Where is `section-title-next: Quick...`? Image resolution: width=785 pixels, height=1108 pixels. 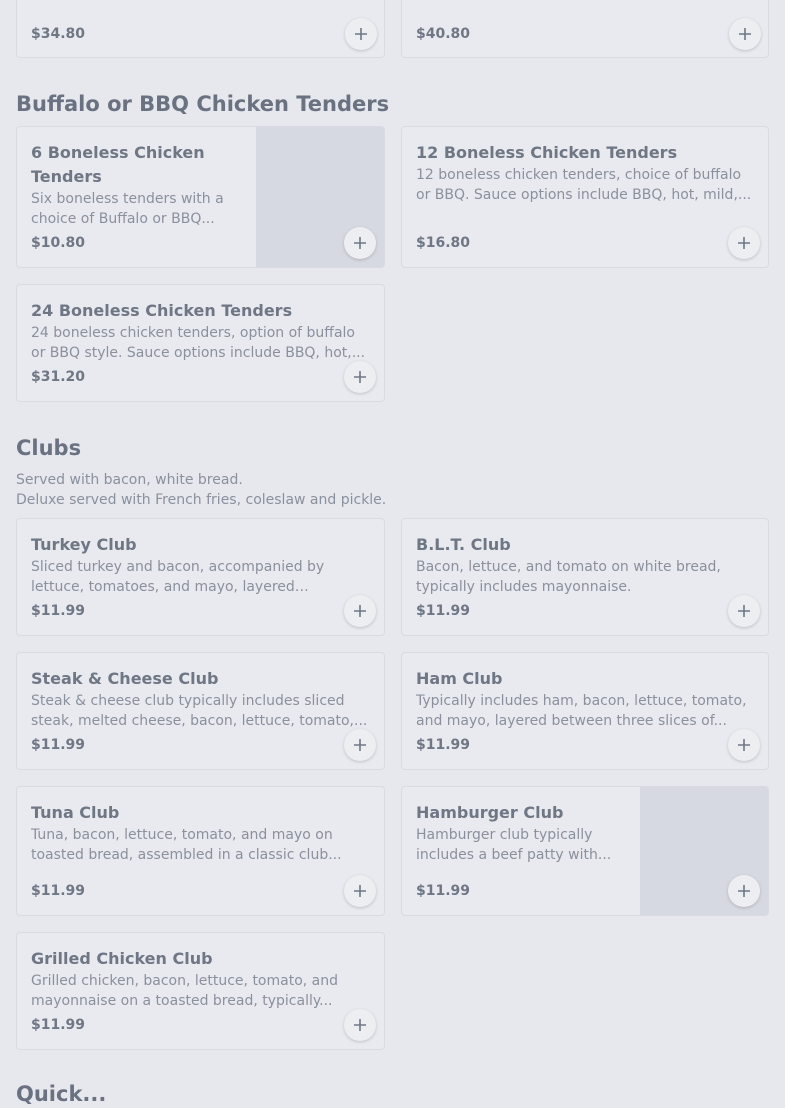
section-title-next: Quick... is located at coordinates (61, 1094).